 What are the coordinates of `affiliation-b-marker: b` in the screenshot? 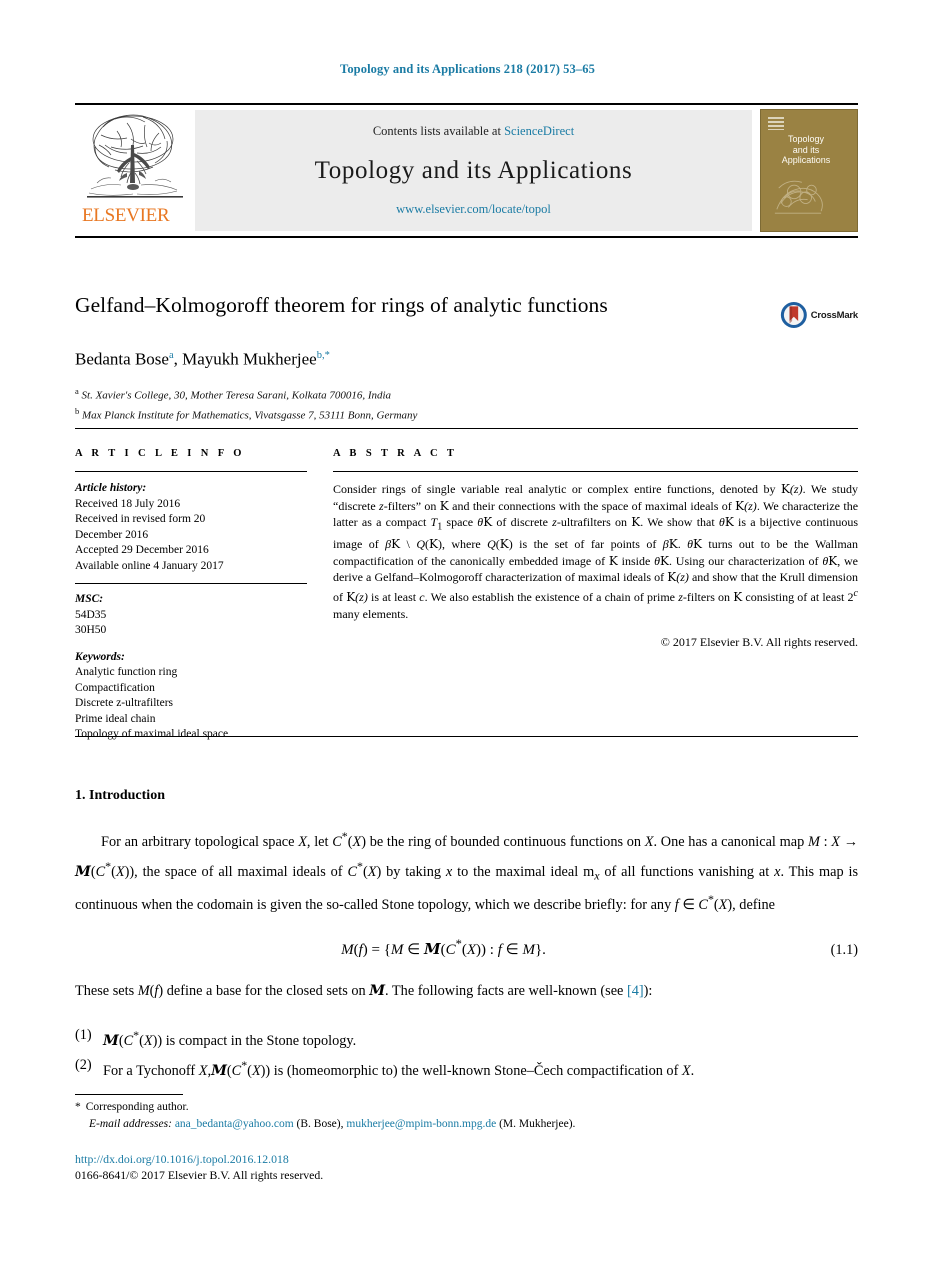 It's located at (77, 410).